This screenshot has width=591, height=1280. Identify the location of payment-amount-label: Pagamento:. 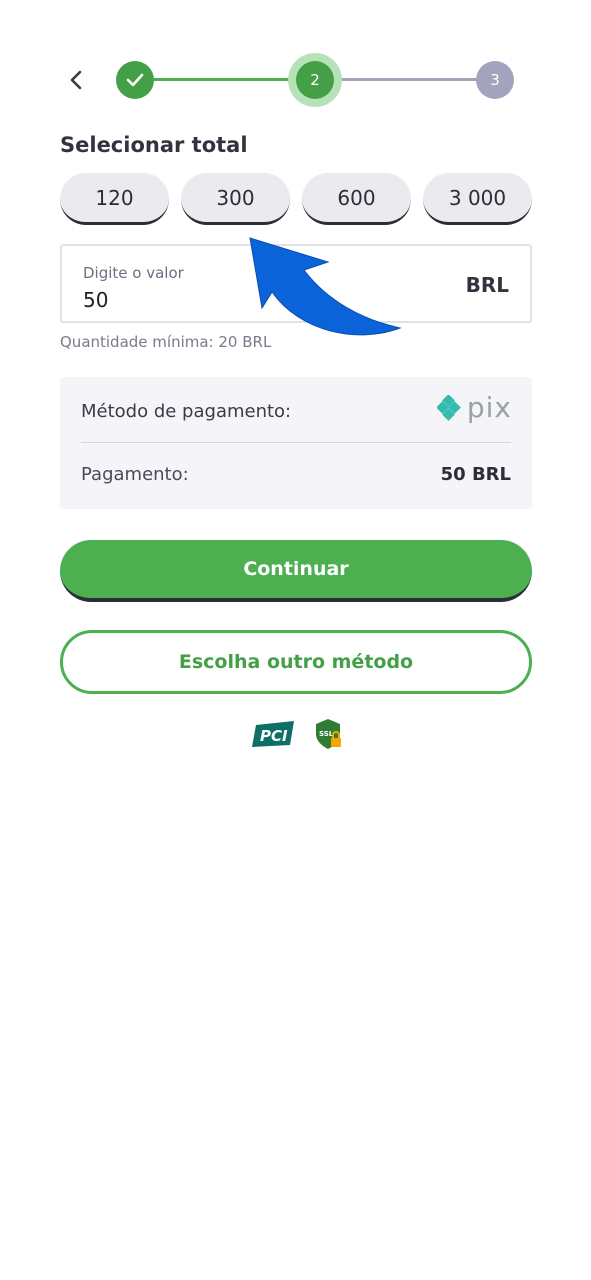
(135, 474).